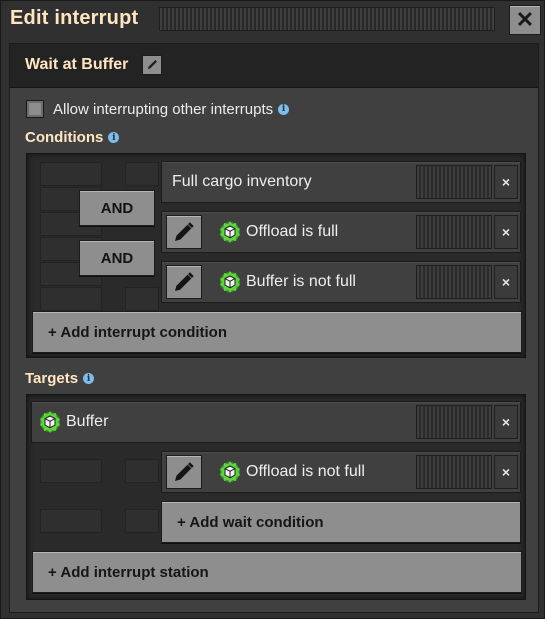 This screenshot has width=545, height=619. I want to click on condition-label: Buffer is not full, so click(301, 281).